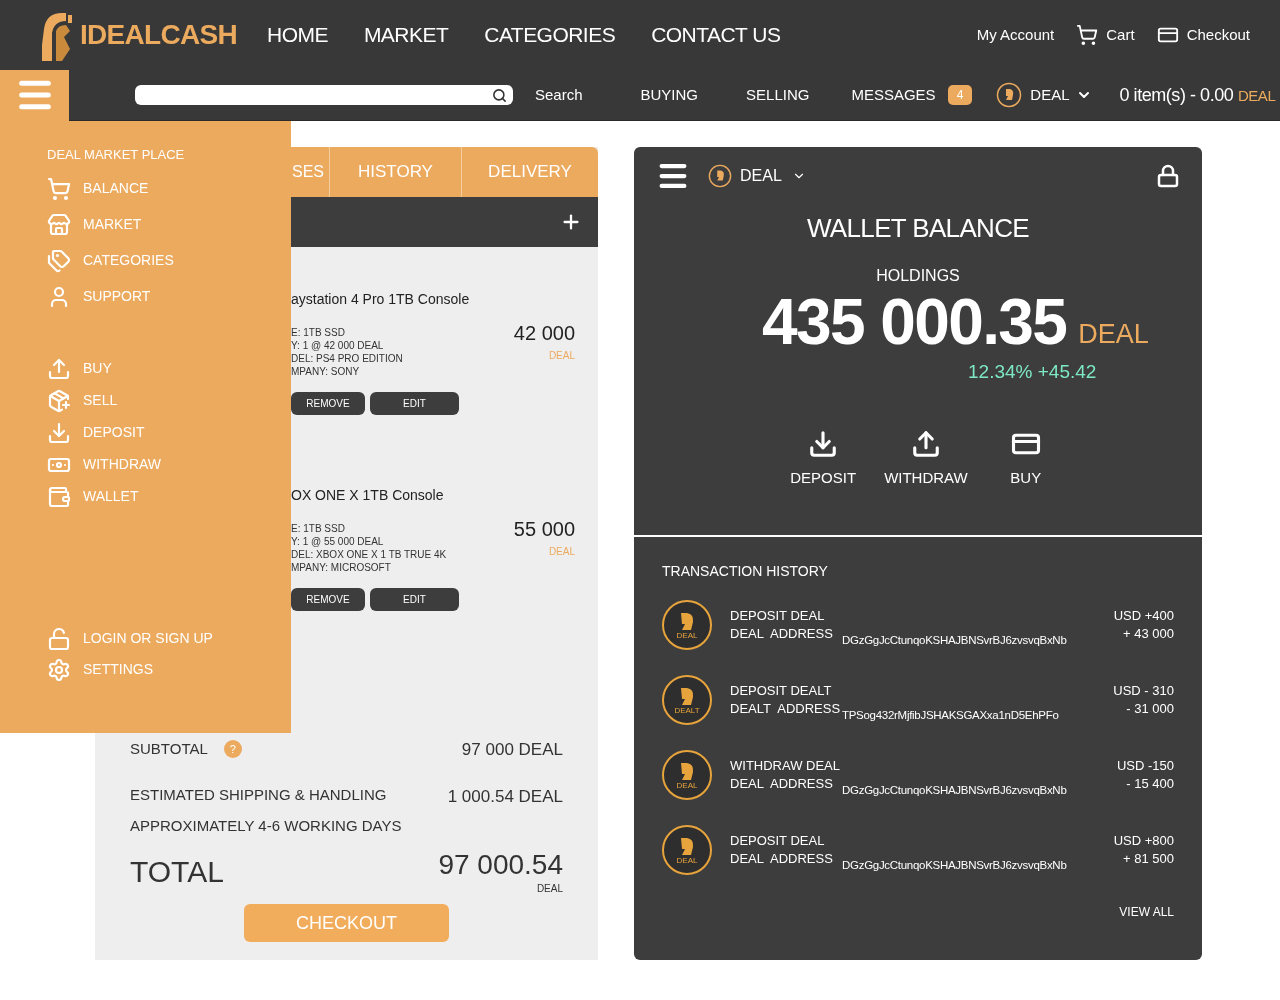  Describe the element at coordinates (786, 709) in the screenshot. I see `address-label: DEALT ADDRESS` at that location.